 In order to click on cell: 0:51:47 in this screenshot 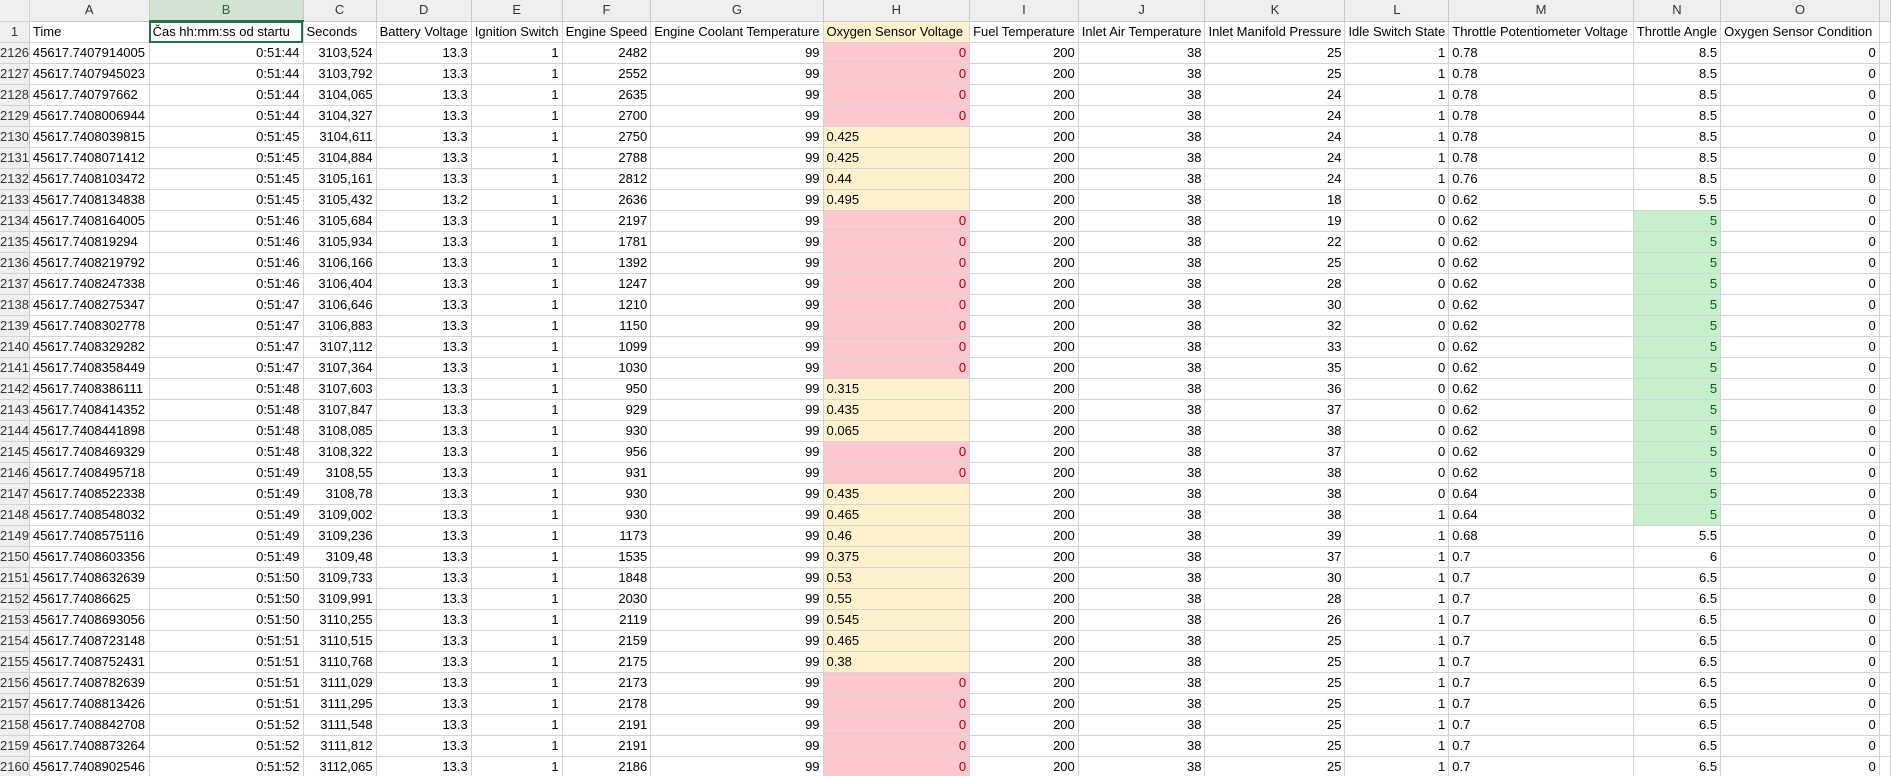, I will do `click(226, 326)`.